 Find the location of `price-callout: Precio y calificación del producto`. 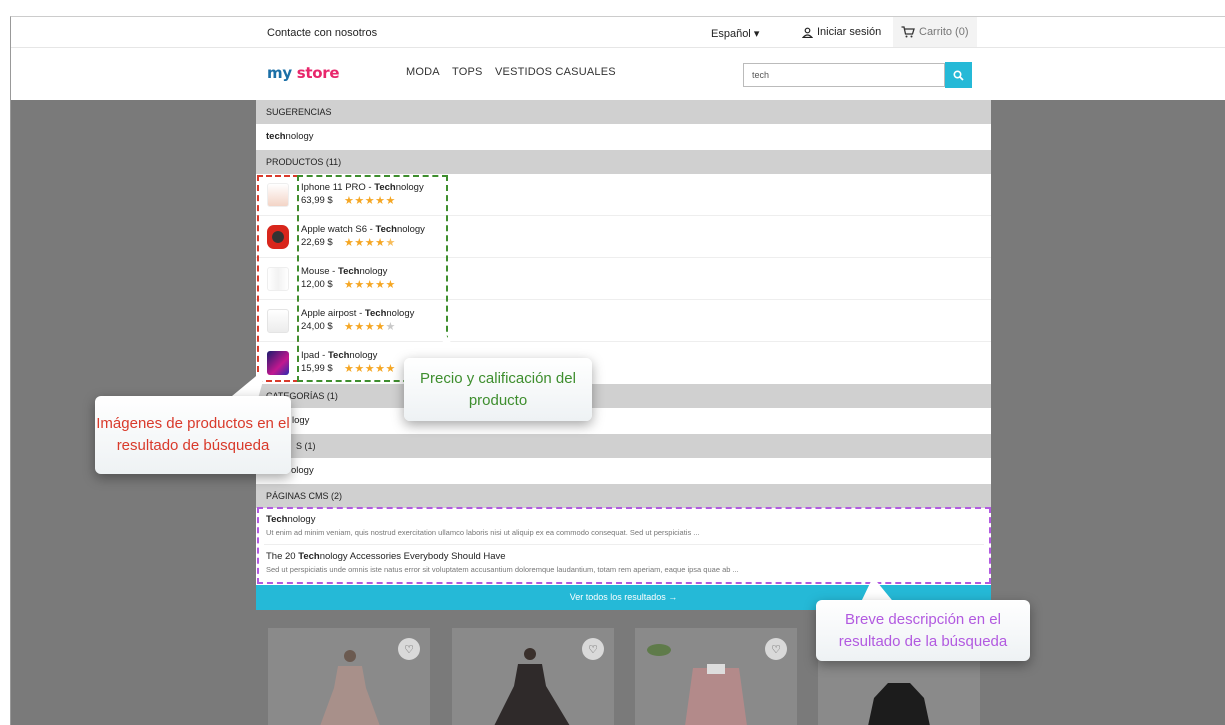

price-callout: Precio y calificación del producto is located at coordinates (498, 389).